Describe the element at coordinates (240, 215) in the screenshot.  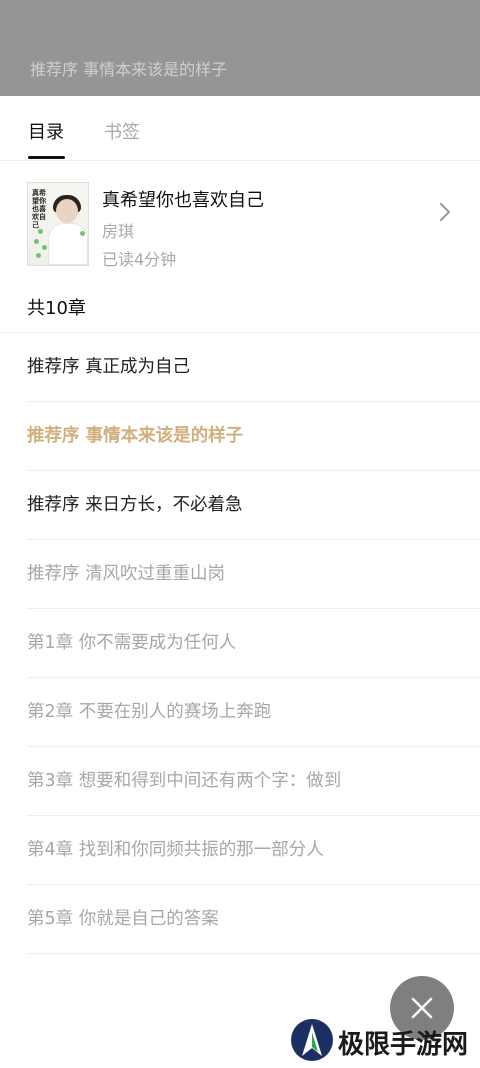
I see `book-info-card: 真希望你也喜欢自己 真希望你也喜欢自己 房琪 已读4分钟` at that location.